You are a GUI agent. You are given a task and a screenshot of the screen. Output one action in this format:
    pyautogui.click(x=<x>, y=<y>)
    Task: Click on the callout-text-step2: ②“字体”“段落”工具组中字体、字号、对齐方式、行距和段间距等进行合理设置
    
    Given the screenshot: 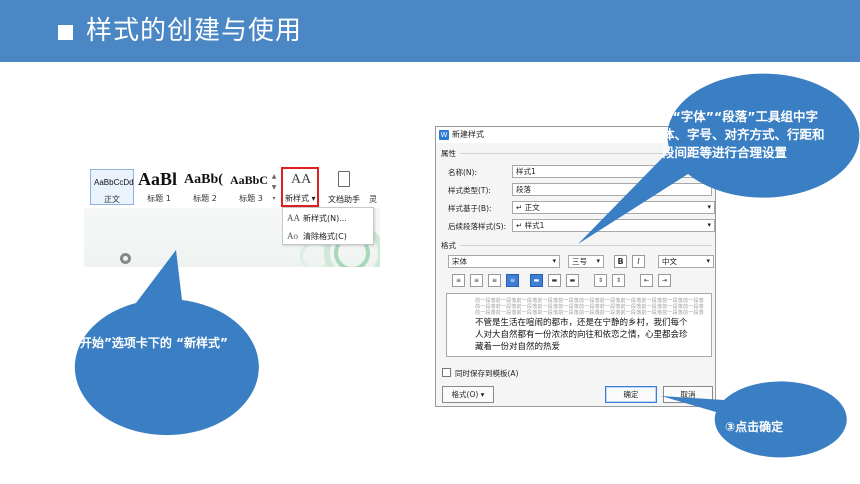 What is the action you would take?
    pyautogui.click(x=743, y=134)
    